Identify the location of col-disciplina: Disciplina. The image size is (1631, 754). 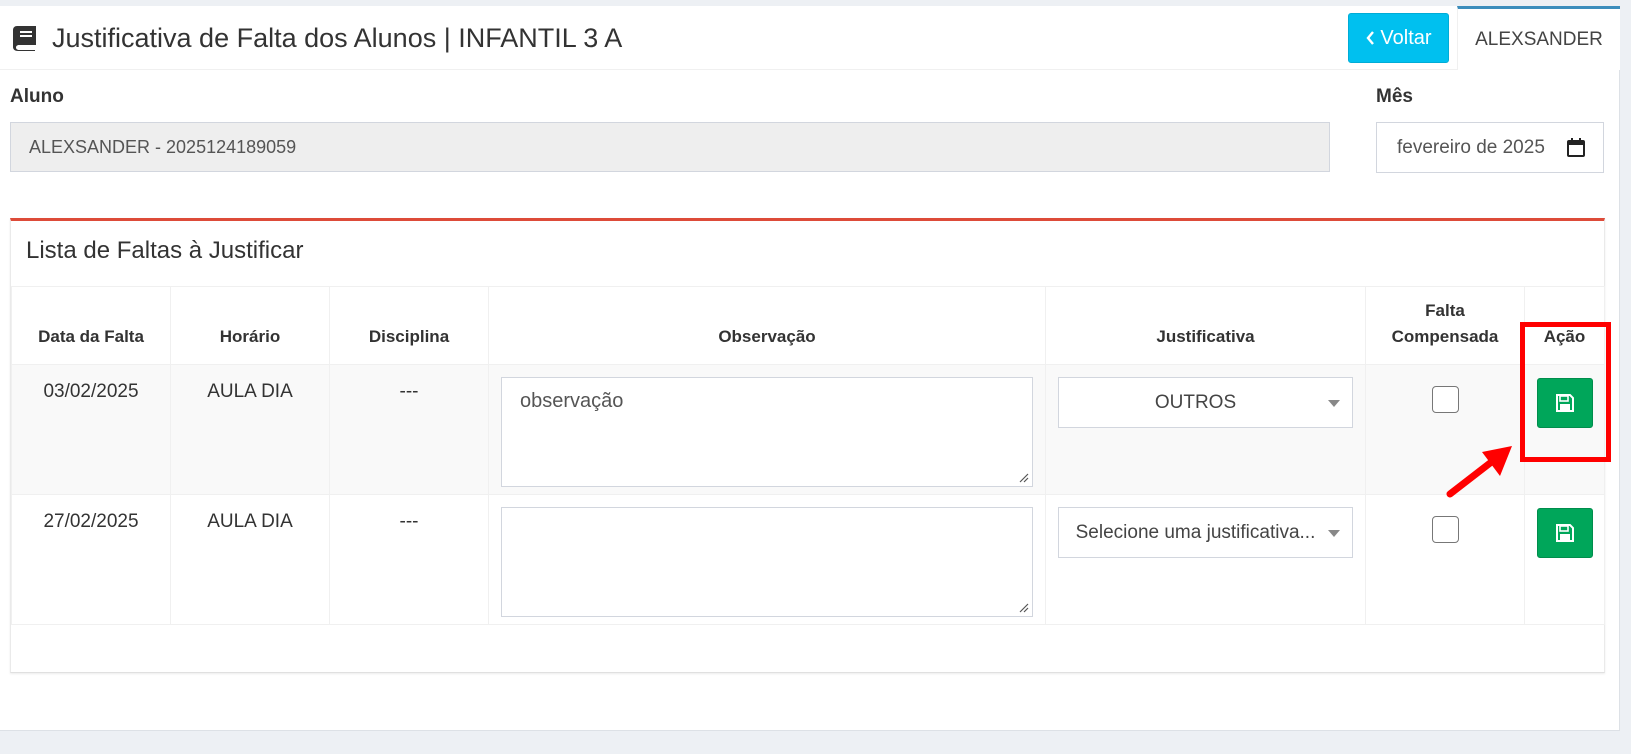
(409, 325).